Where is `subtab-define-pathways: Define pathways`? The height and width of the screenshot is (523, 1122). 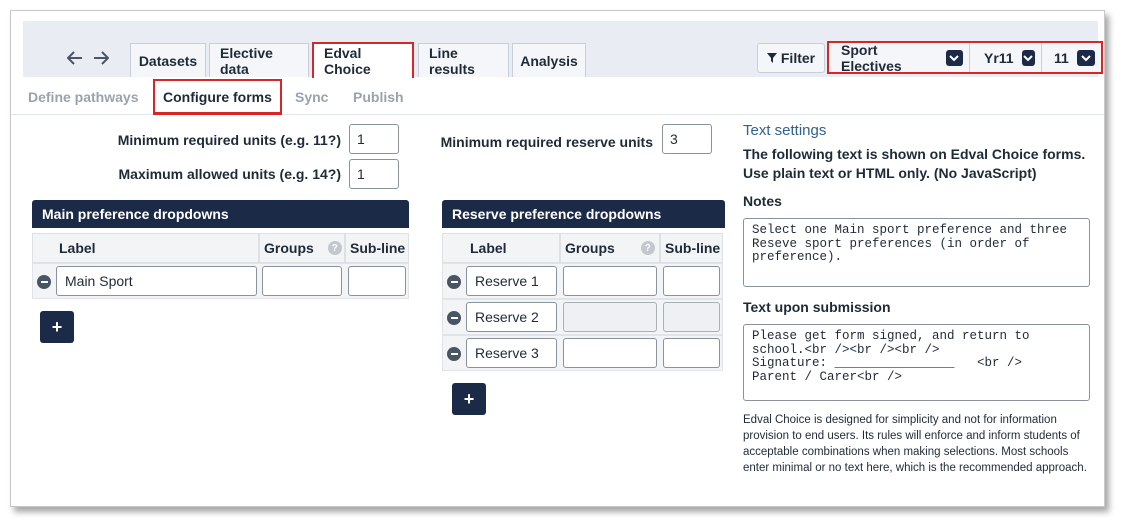
subtab-define-pathways: Define pathways is located at coordinates (83, 97).